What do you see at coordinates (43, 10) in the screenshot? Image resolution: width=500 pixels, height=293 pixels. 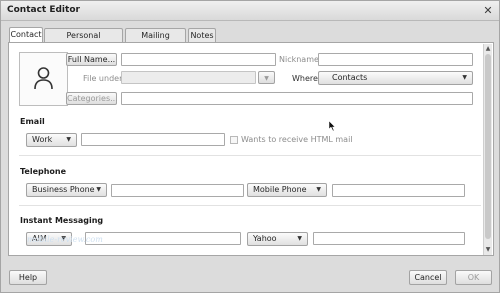 I see `window-title: Contact Editor` at bounding box center [43, 10].